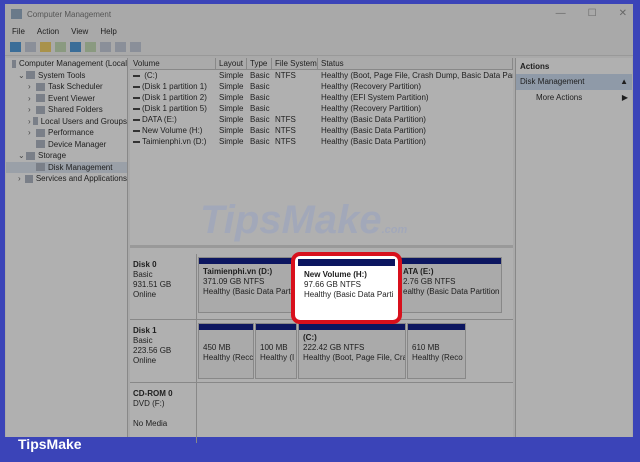 The width and height of the screenshot is (640, 462). I want to click on tree-item: › Services and Applications, so click(66, 179).